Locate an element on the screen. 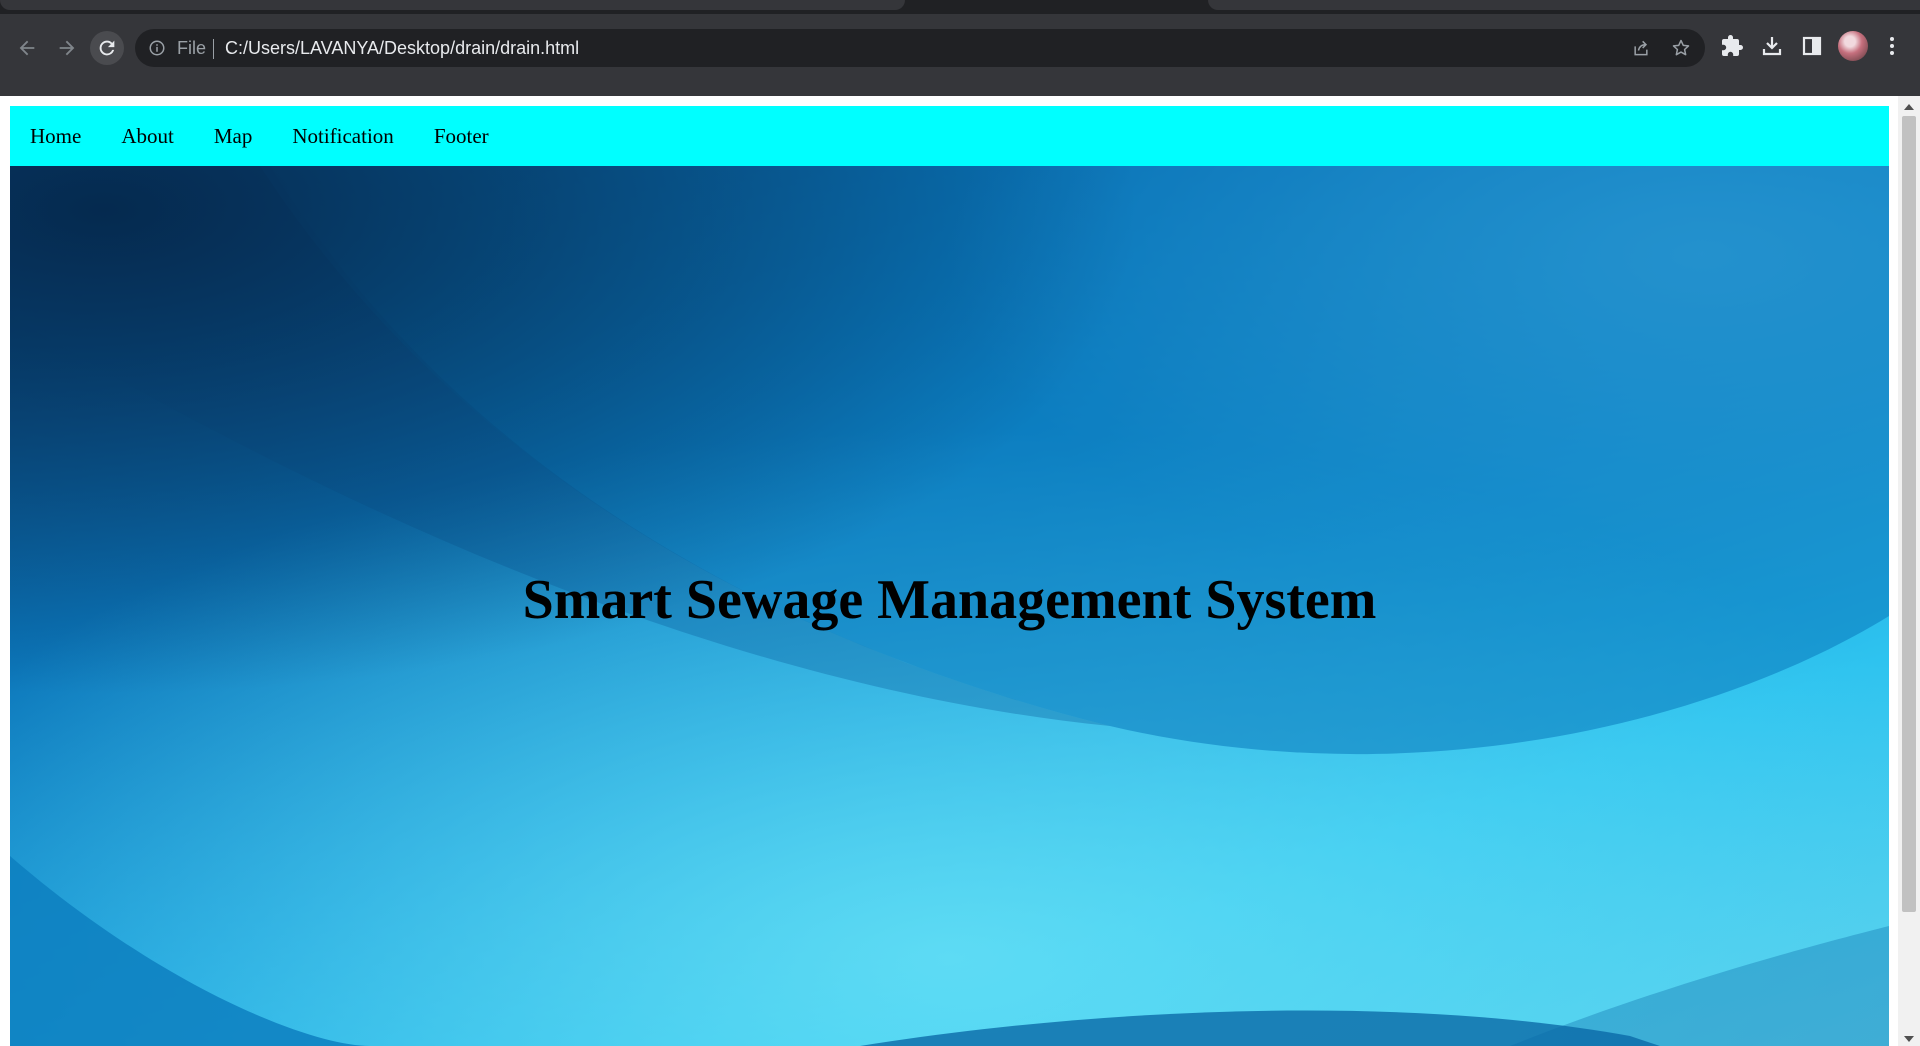 The height and width of the screenshot is (1046, 1920). page-title: Smart Sewage Management System is located at coordinates (949, 599).